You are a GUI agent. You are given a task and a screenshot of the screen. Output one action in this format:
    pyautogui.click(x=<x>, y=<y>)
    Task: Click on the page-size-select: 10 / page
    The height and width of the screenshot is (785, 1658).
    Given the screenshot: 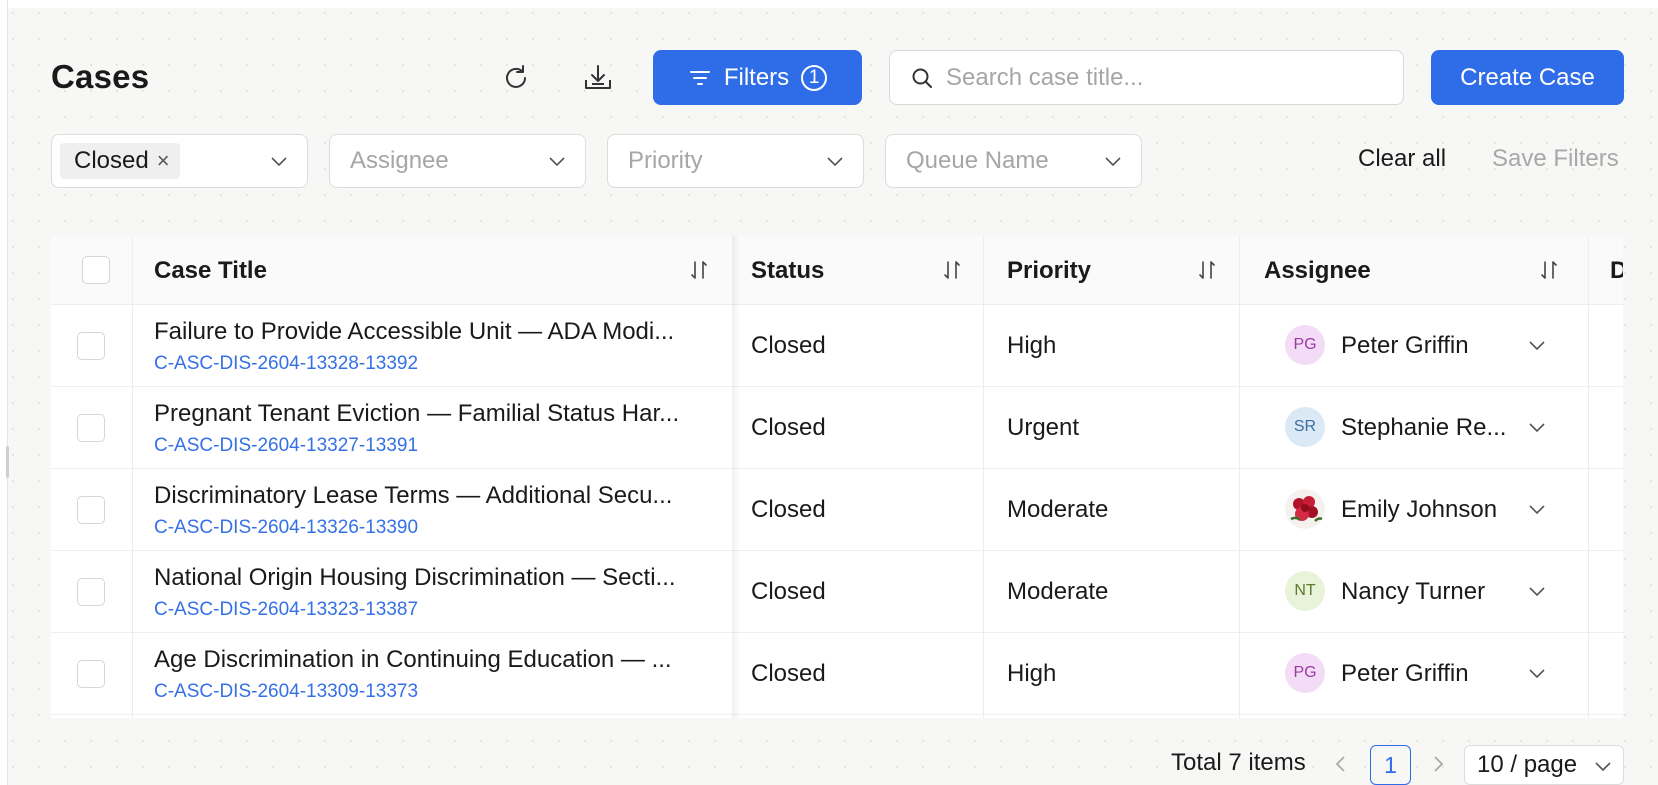 What is the action you would take?
    pyautogui.click(x=1544, y=765)
    